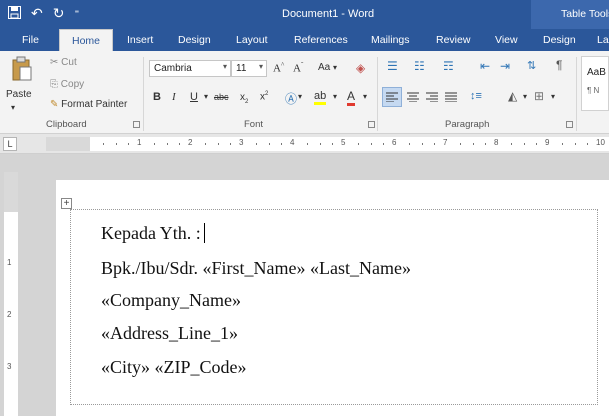 The height and width of the screenshot is (416, 609). Describe the element at coordinates (171, 300) in the screenshot. I see `document-line: «Company_Name»` at that location.